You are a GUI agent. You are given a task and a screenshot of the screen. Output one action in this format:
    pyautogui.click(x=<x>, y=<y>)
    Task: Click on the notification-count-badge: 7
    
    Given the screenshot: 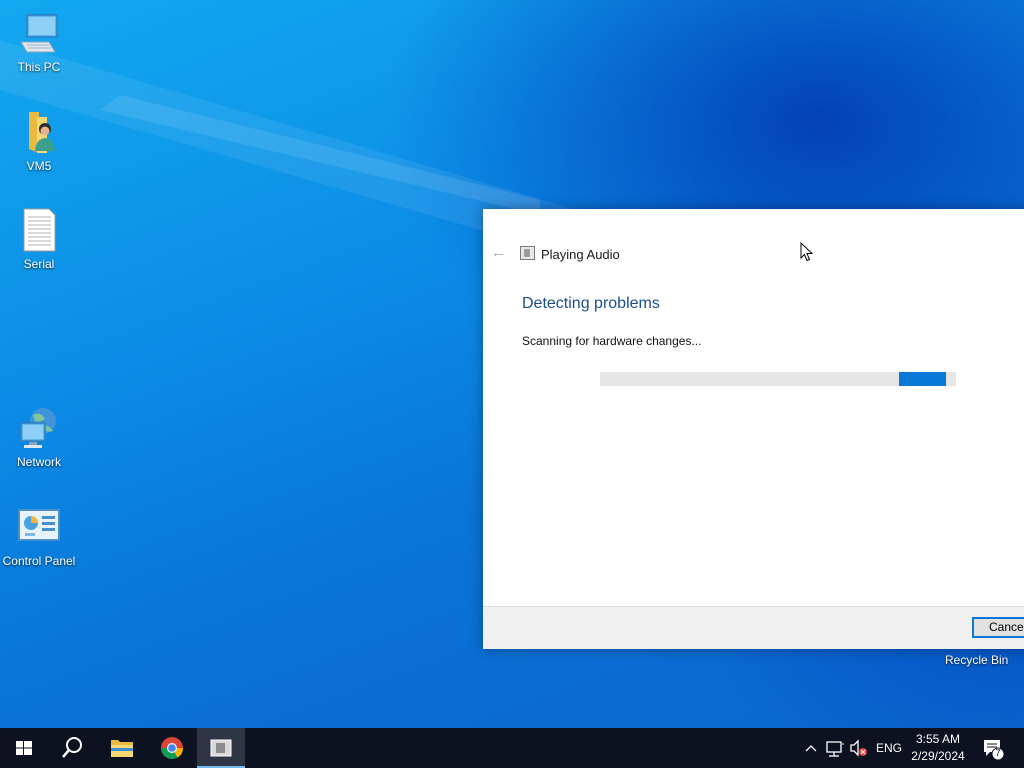 What is the action you would take?
    pyautogui.click(x=998, y=753)
    